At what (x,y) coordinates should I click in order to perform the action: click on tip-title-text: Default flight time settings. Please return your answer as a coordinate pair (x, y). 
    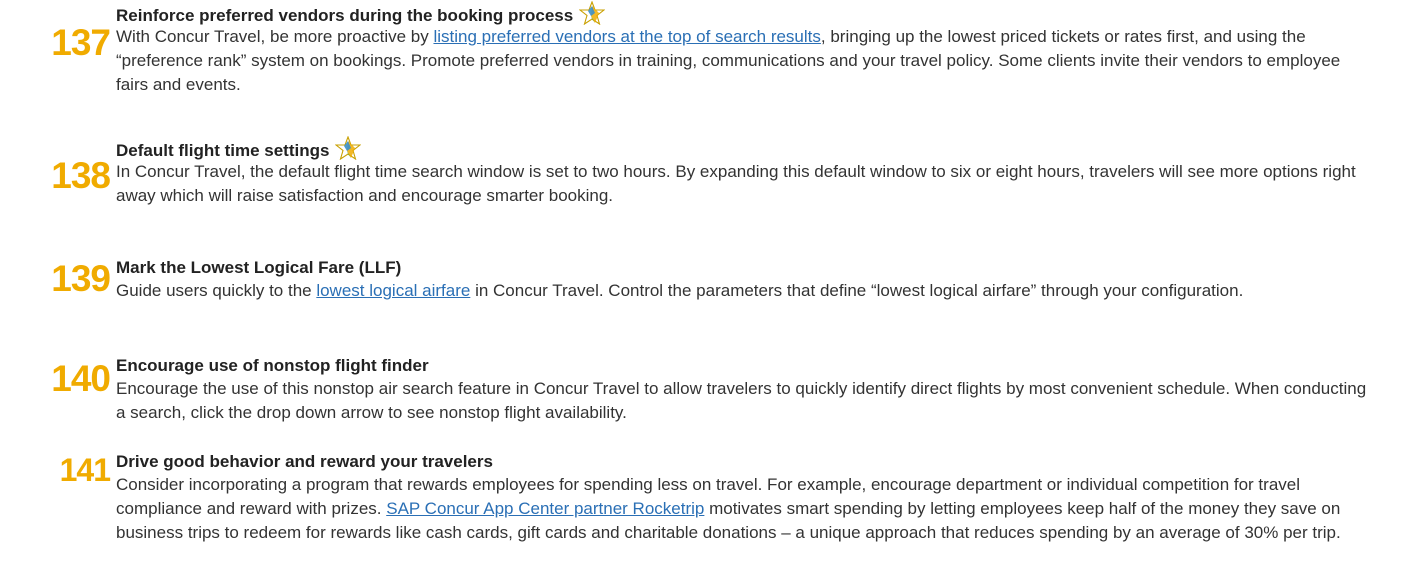
    Looking at the image, I should click on (223, 150).